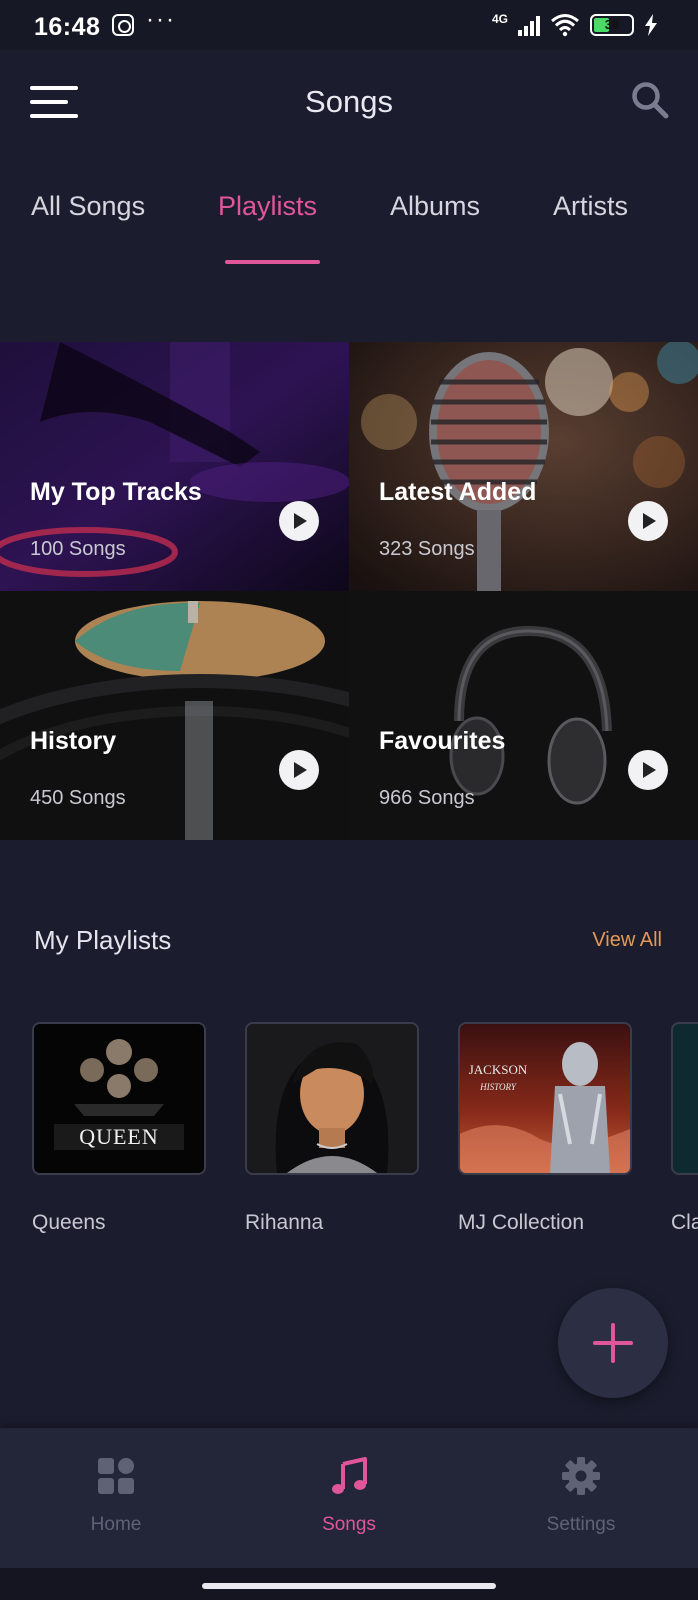 This screenshot has width=698, height=1600. Describe the element at coordinates (272, 262) in the screenshot. I see `active-tab-indicator` at that location.